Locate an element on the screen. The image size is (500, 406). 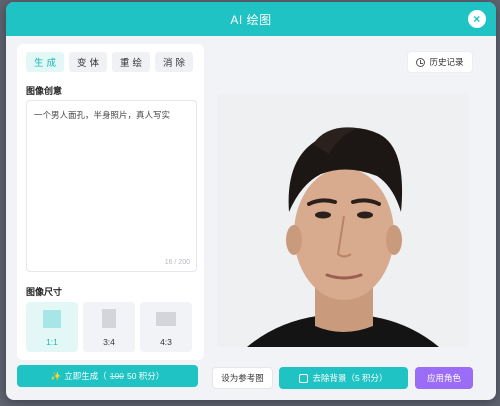
history-button: 历史记录 is located at coordinates (440, 62).